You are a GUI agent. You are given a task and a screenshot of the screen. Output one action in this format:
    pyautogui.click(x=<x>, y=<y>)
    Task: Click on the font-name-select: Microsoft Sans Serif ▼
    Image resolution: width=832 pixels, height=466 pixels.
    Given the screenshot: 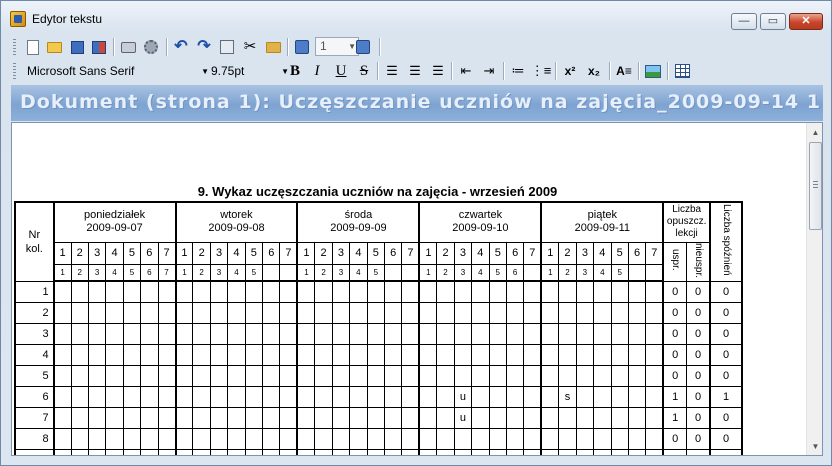 What is the action you would take?
    pyautogui.click(x=117, y=71)
    